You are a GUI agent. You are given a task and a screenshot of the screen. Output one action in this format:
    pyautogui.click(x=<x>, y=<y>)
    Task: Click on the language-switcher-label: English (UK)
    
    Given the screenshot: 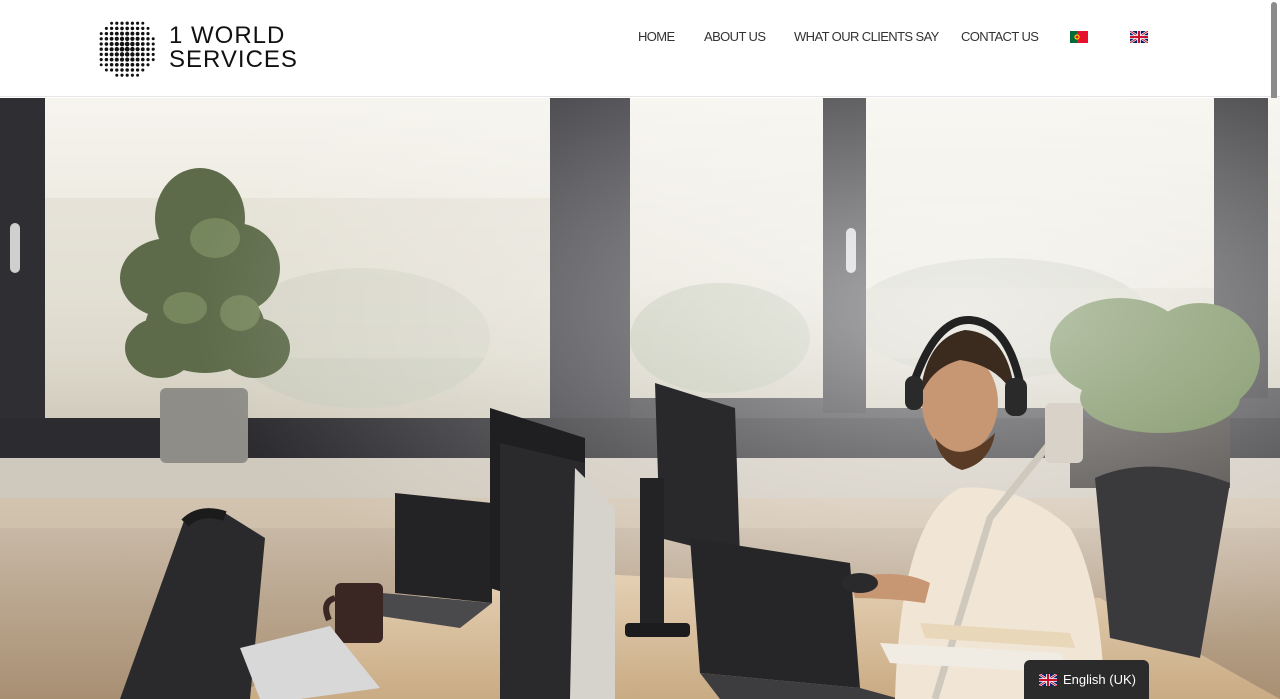 What is the action you would take?
    pyautogui.click(x=1099, y=679)
    